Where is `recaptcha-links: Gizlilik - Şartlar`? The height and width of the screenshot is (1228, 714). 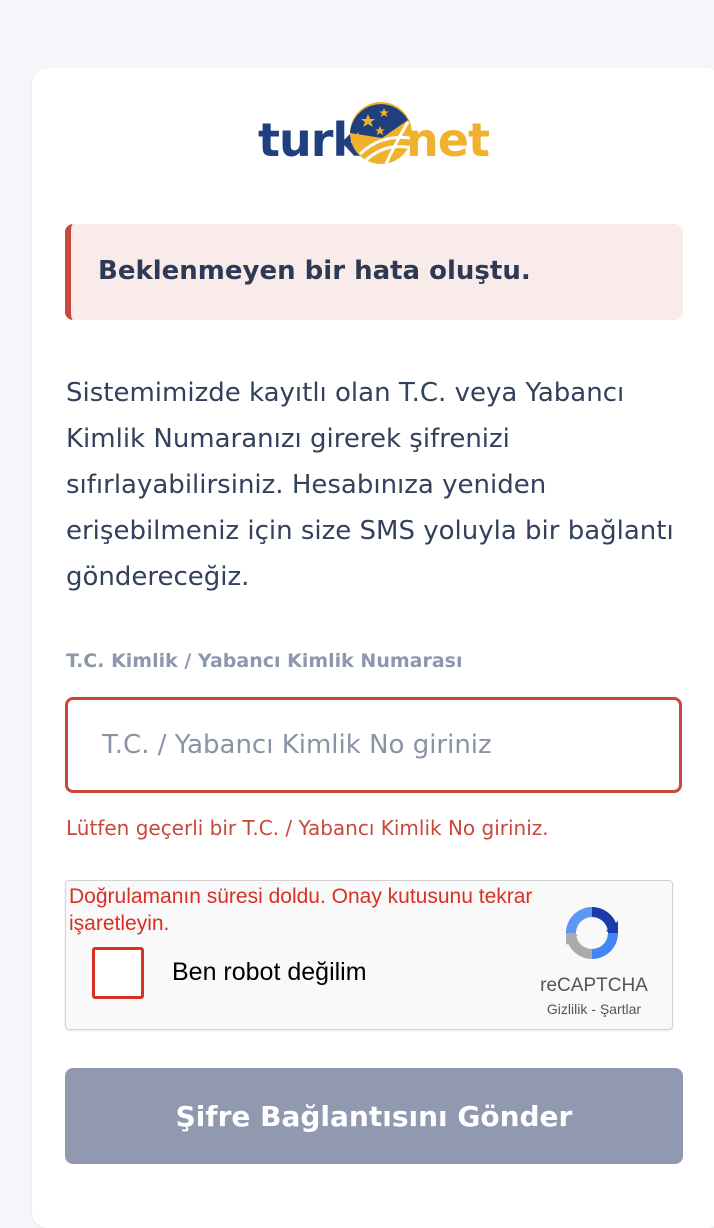 recaptcha-links: Gizlilik - Şartlar is located at coordinates (594, 1009).